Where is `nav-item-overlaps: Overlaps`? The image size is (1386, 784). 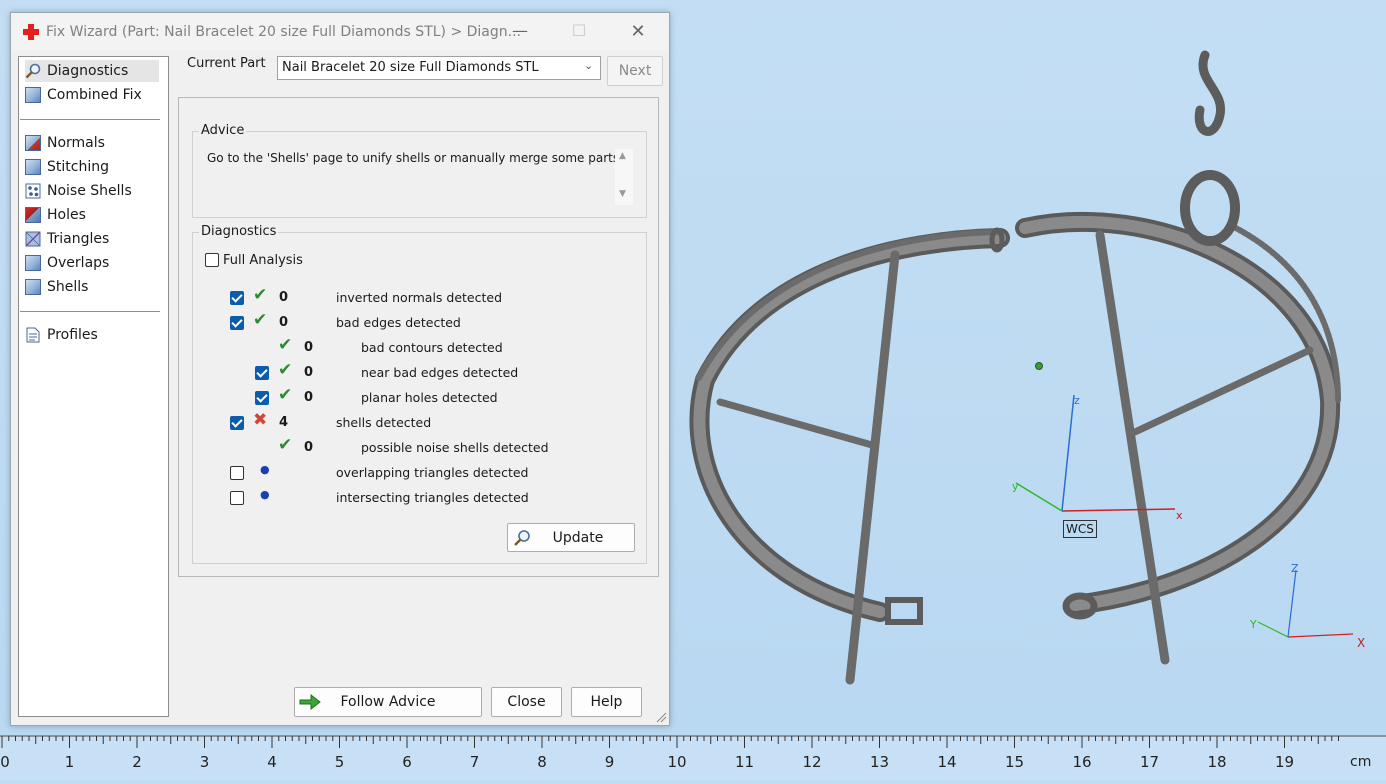
nav-item-overlaps: Overlaps is located at coordinates (67, 263).